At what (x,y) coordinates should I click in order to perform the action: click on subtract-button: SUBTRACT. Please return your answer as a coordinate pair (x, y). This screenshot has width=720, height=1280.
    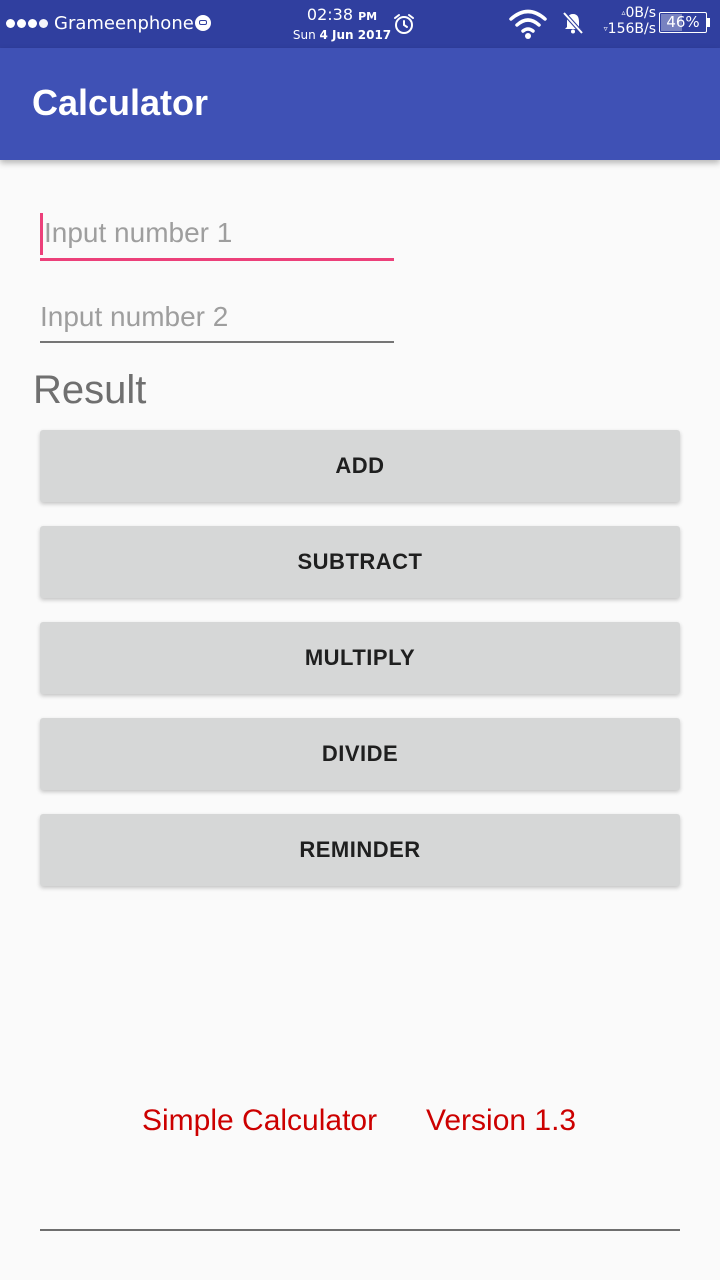
    Looking at the image, I should click on (360, 562).